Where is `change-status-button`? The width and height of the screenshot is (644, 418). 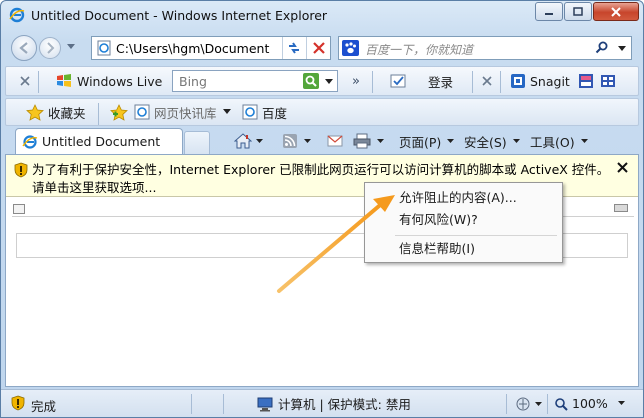 change-status-button is located at coordinates (528, 404).